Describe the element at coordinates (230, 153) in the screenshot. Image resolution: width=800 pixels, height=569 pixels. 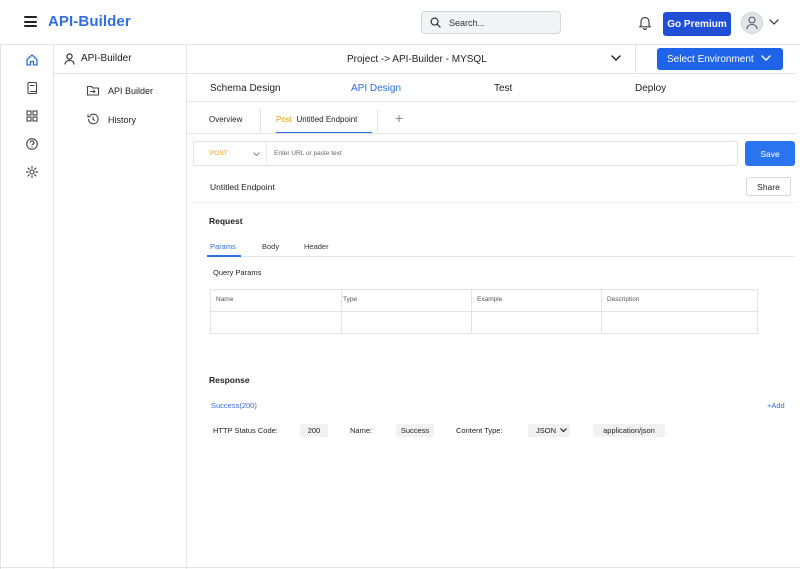
I see `http-method-select: POST` at that location.